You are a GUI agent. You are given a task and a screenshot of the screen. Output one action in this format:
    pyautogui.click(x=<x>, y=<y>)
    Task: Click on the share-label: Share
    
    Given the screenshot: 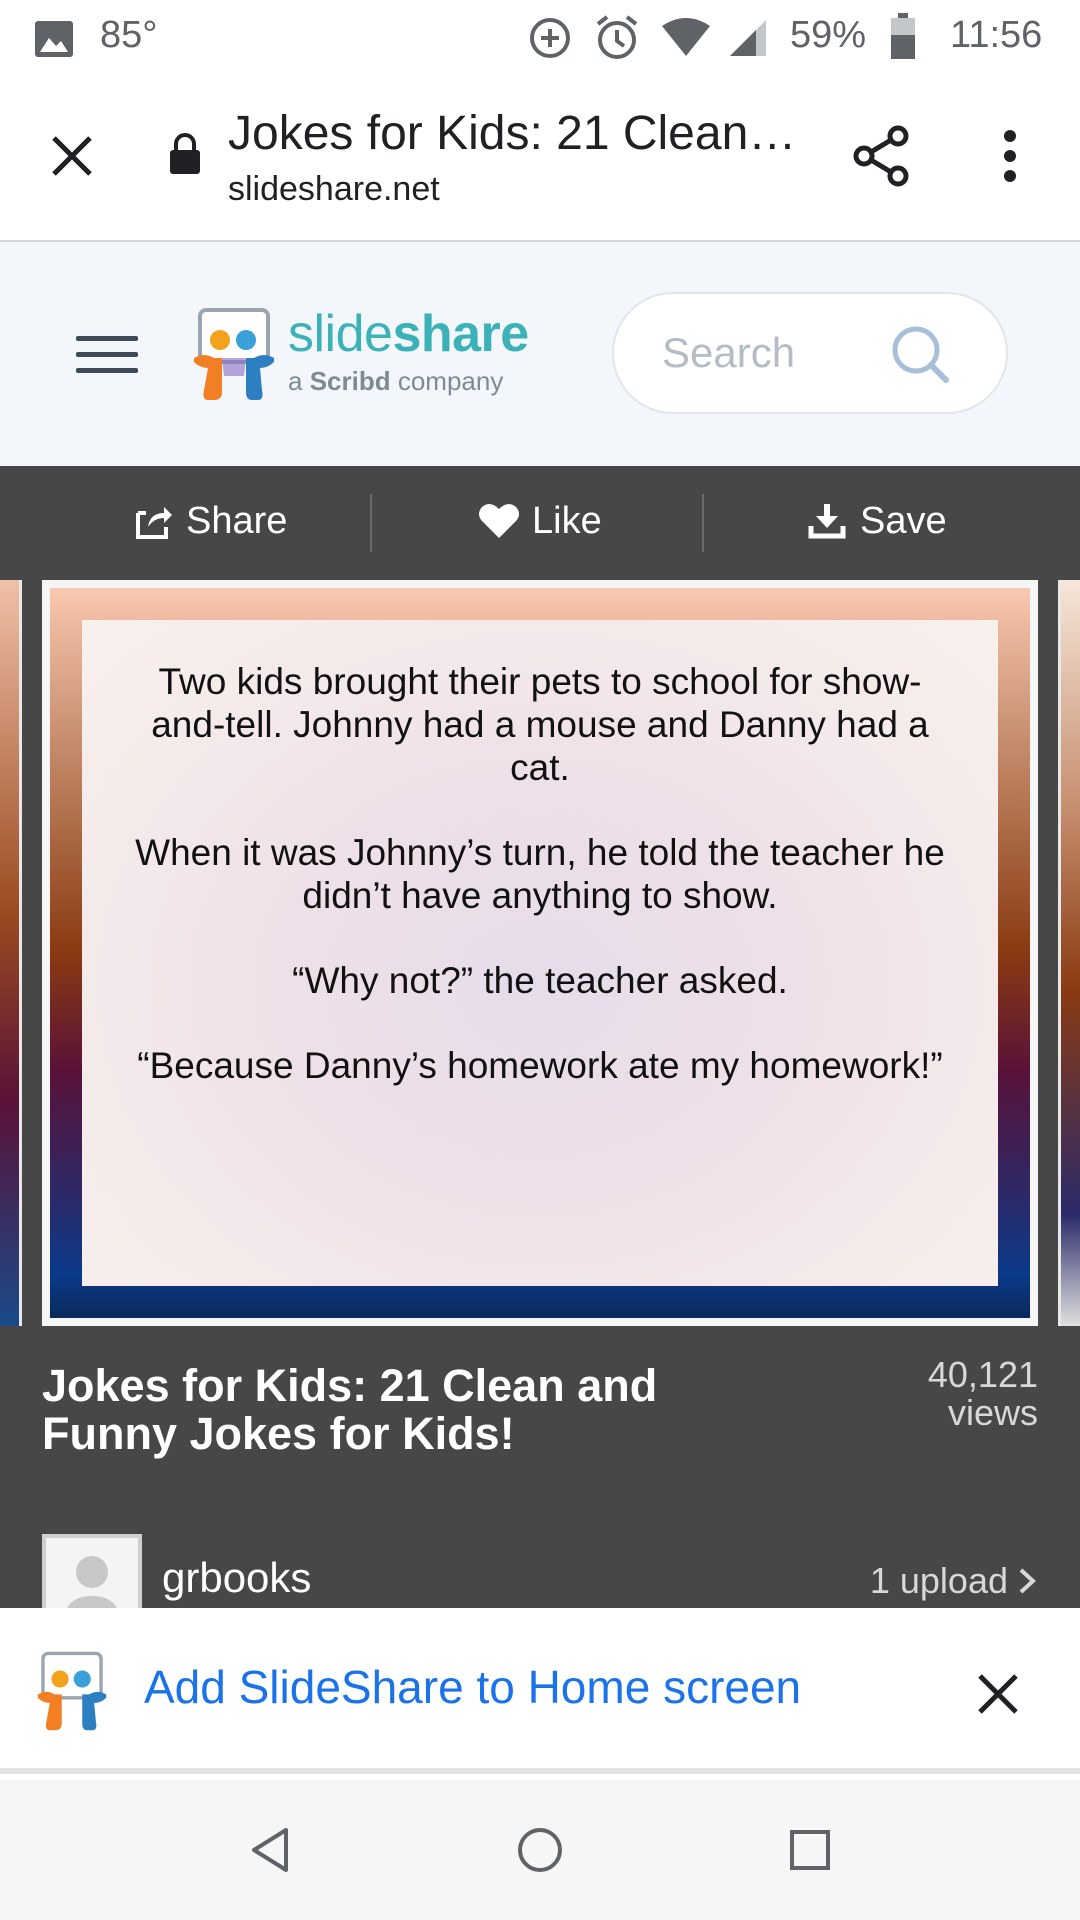 What is the action you would take?
    pyautogui.click(x=237, y=520)
    